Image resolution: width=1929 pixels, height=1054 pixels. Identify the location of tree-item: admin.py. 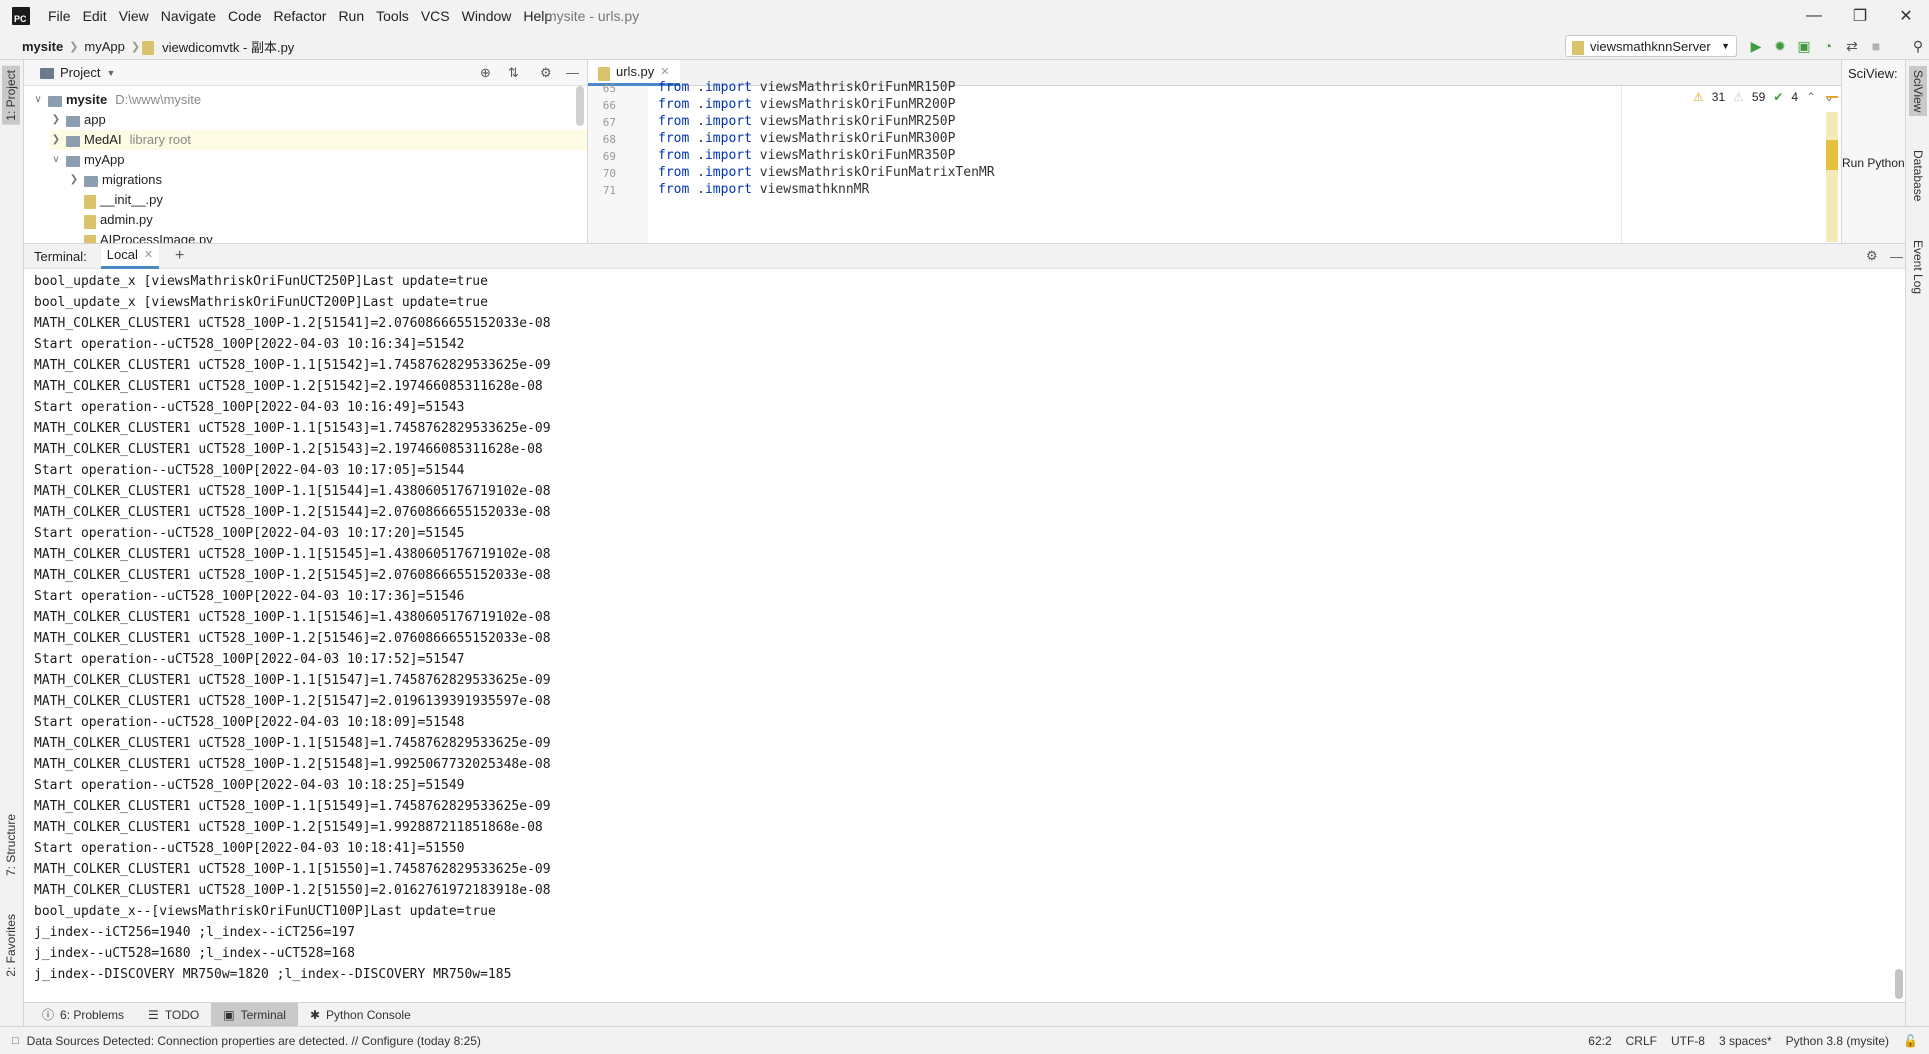
(110, 220).